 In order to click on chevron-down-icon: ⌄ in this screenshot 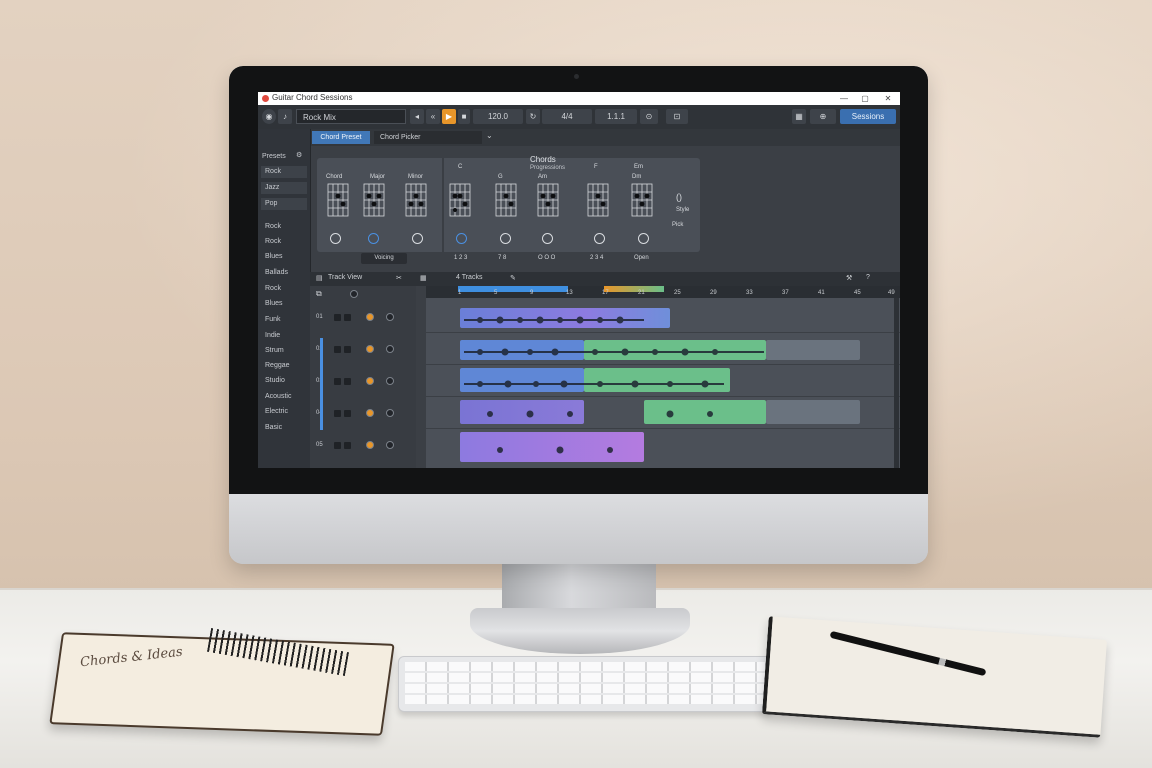, I will do `click(489, 135)`.